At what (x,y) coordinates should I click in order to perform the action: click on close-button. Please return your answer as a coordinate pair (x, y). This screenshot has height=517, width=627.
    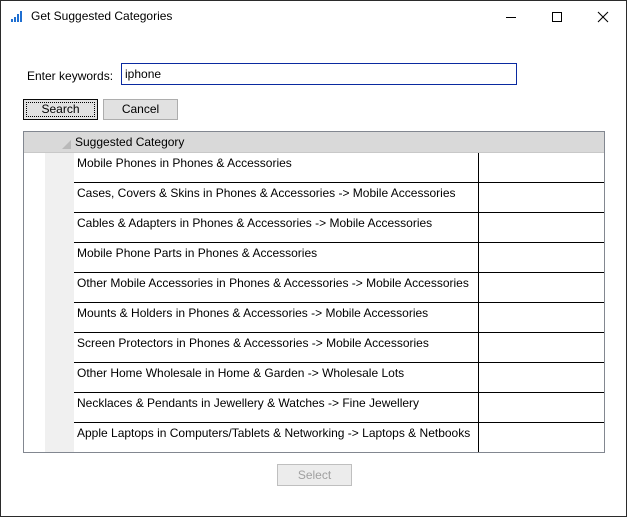
    Looking at the image, I should click on (603, 16).